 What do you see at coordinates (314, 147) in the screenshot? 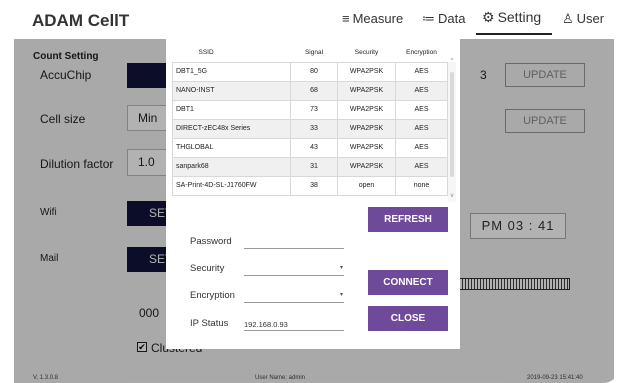
I see `signal-cell: 43` at bounding box center [314, 147].